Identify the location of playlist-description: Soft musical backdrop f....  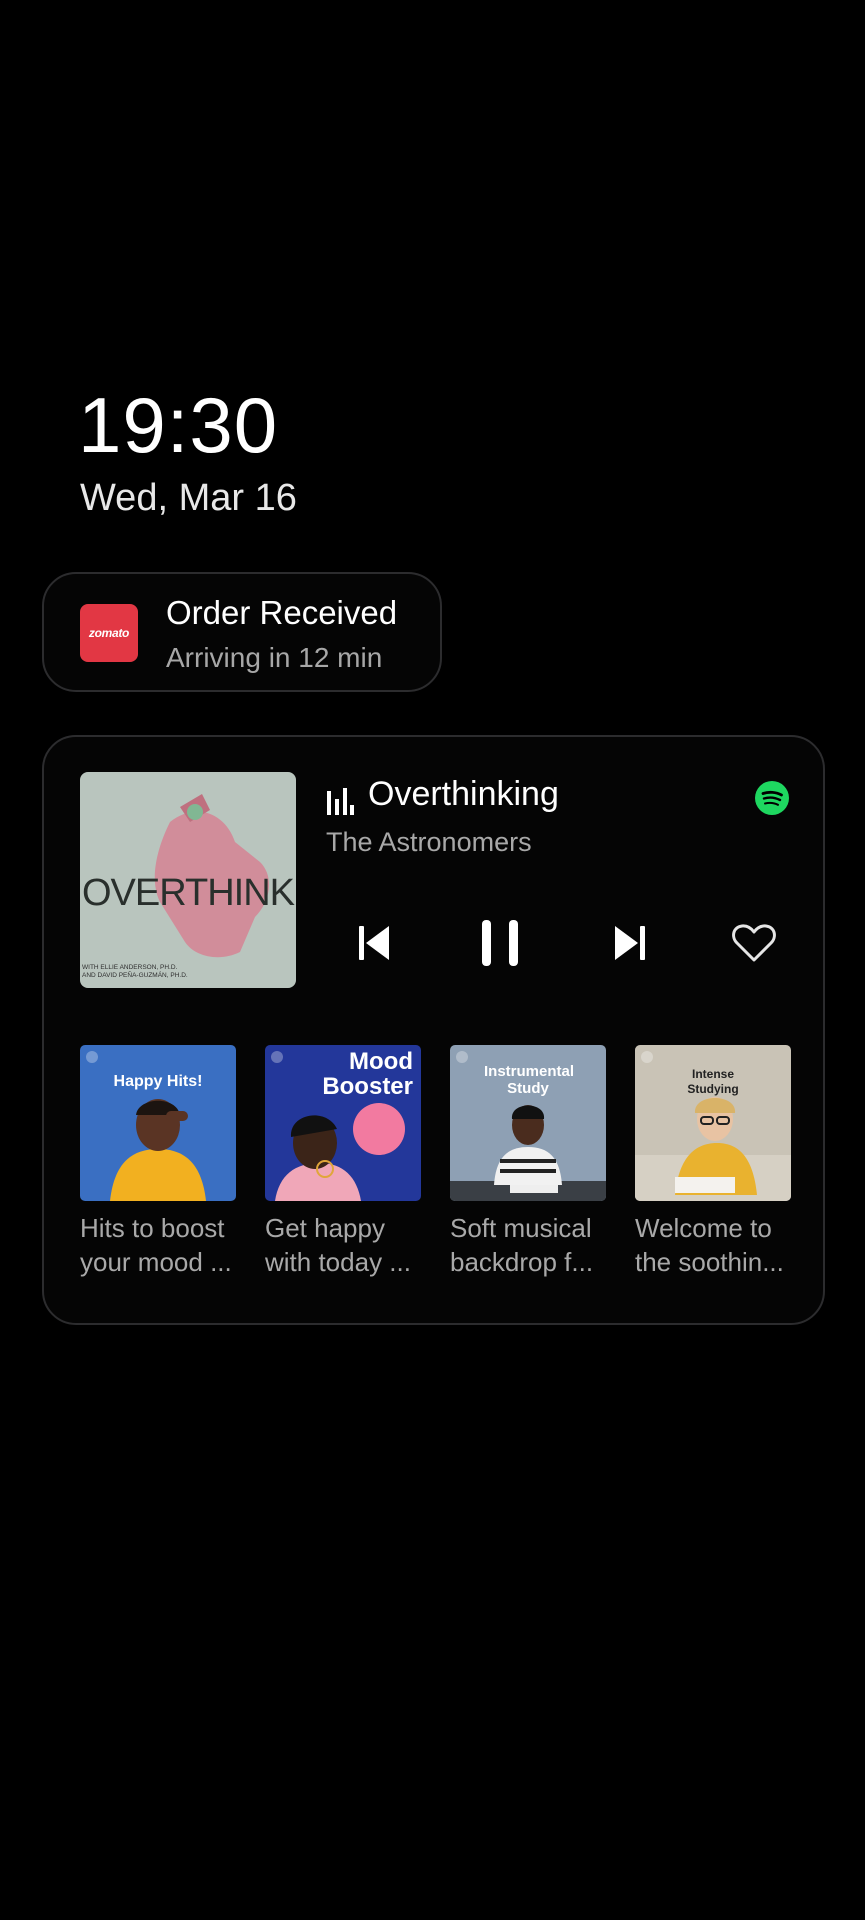
(522, 1245).